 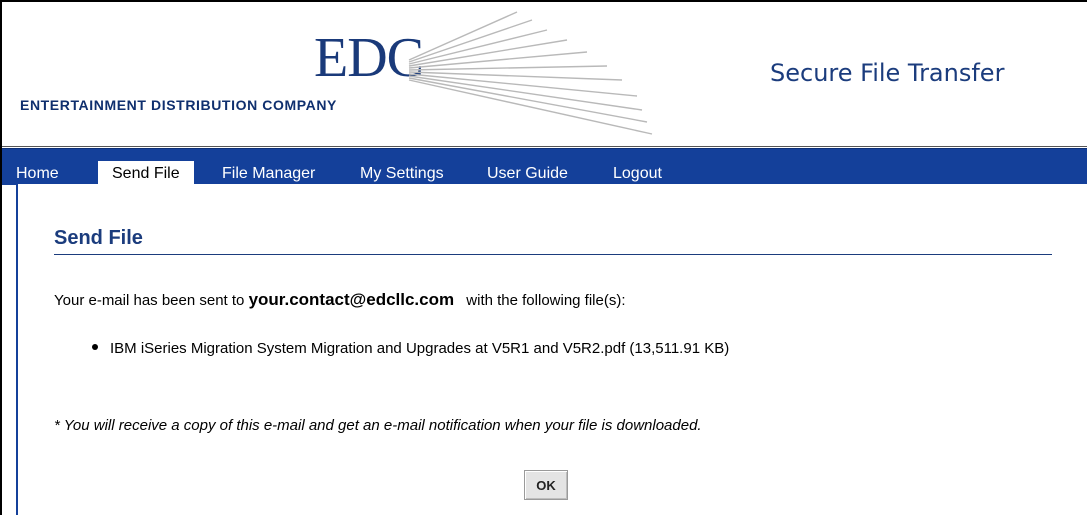 What do you see at coordinates (98, 238) in the screenshot?
I see `page-title: Send File` at bounding box center [98, 238].